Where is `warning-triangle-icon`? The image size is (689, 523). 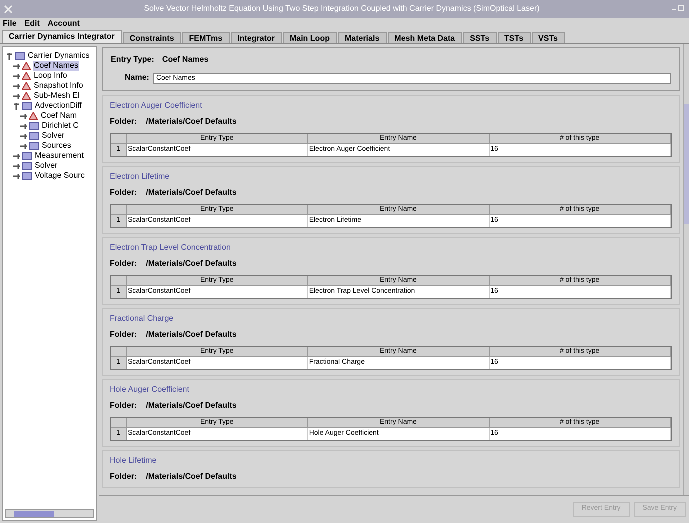
warning-triangle-icon is located at coordinates (33, 116).